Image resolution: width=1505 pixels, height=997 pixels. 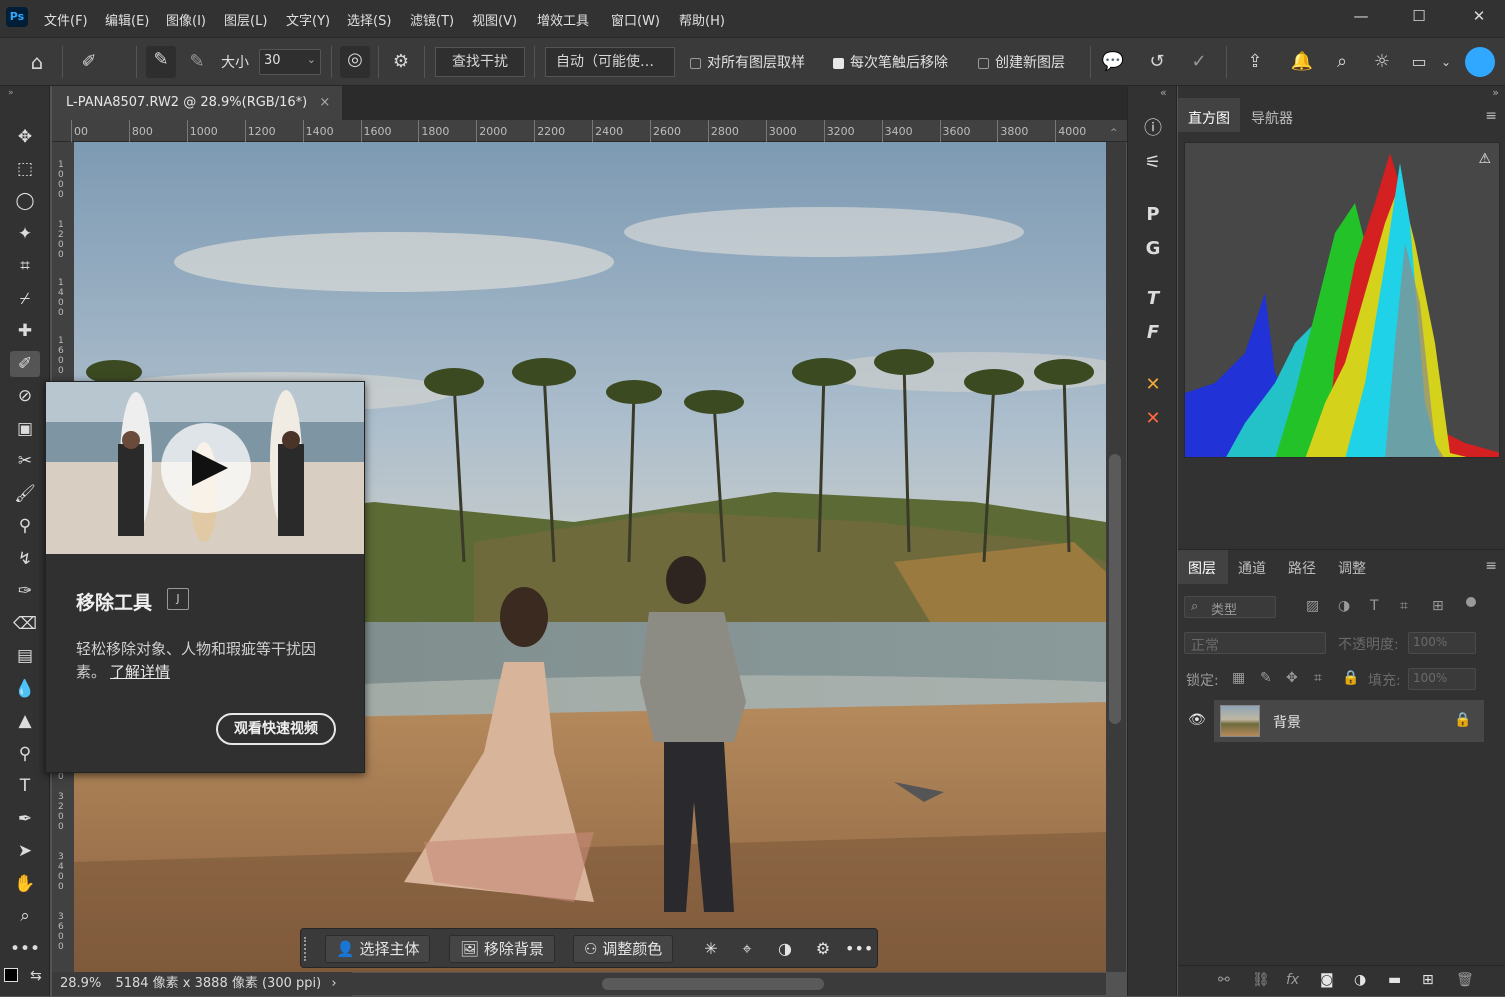 I want to click on layer-filter-select: ⌕ 类型, so click(x=1230, y=607).